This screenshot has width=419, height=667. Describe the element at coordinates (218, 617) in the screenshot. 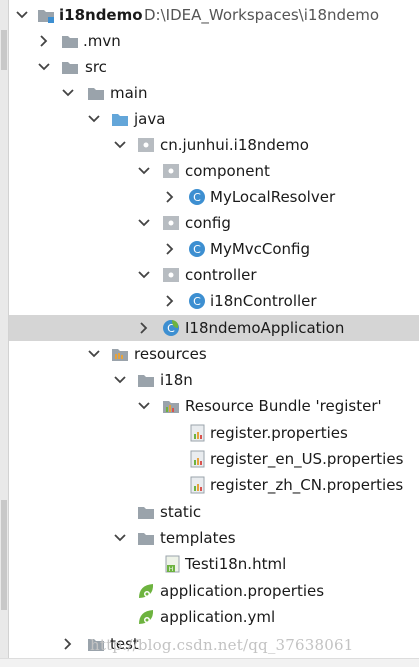

I see `tree-label-application-yml: application.yml` at that location.